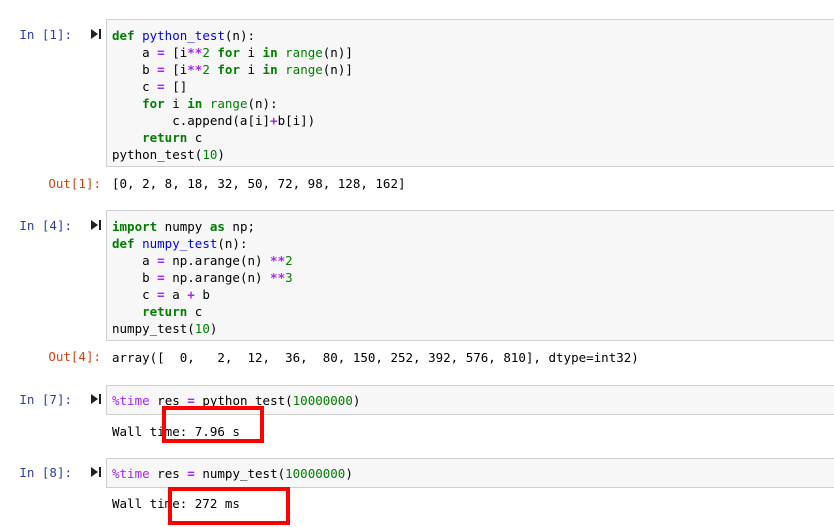  Describe the element at coordinates (232, 52) in the screenshot. I see `code-line: a = [i**2 for i in range(n)]` at that location.